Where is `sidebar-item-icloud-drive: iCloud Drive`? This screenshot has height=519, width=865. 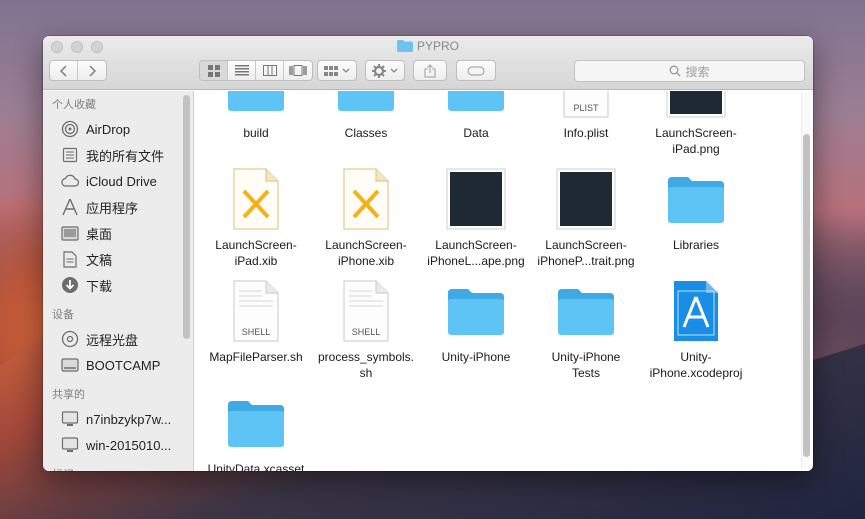
sidebar-item-icloud-drive: iCloud Drive is located at coordinates (118, 181).